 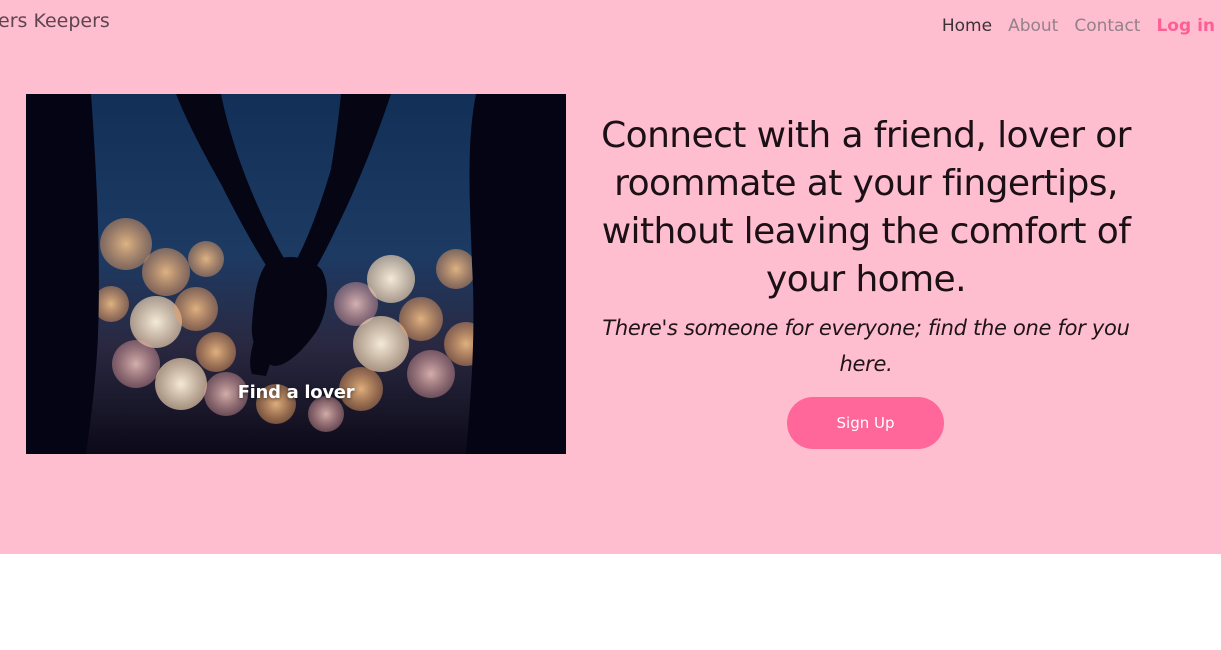 I want to click on top-nav: Home About Contact Log in, so click(x=1070, y=26).